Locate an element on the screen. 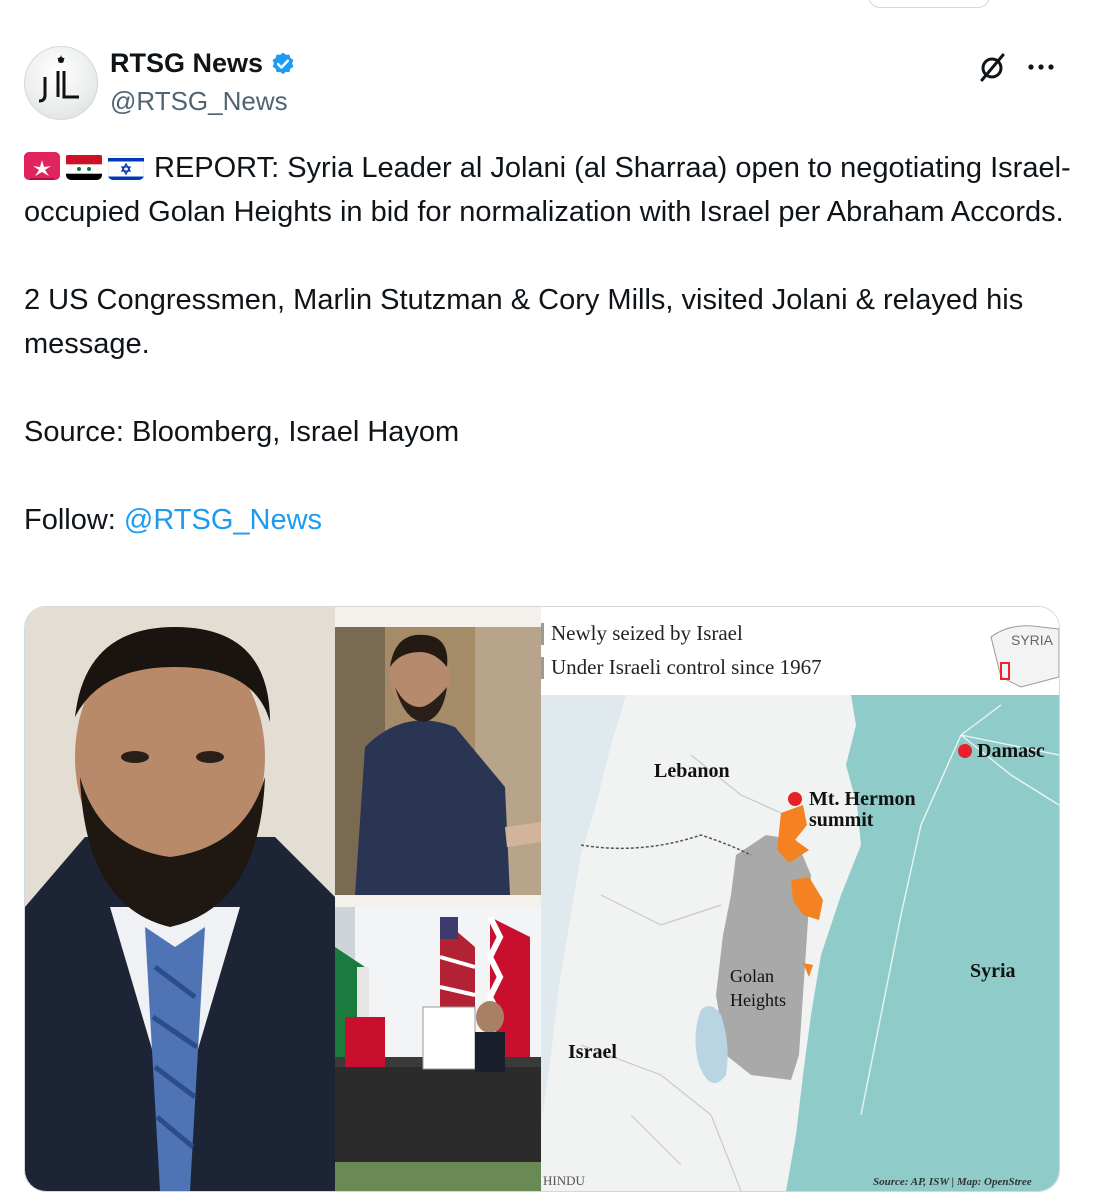 This screenshot has height=1200, width=1094. top-pill-button is located at coordinates (929, 4).